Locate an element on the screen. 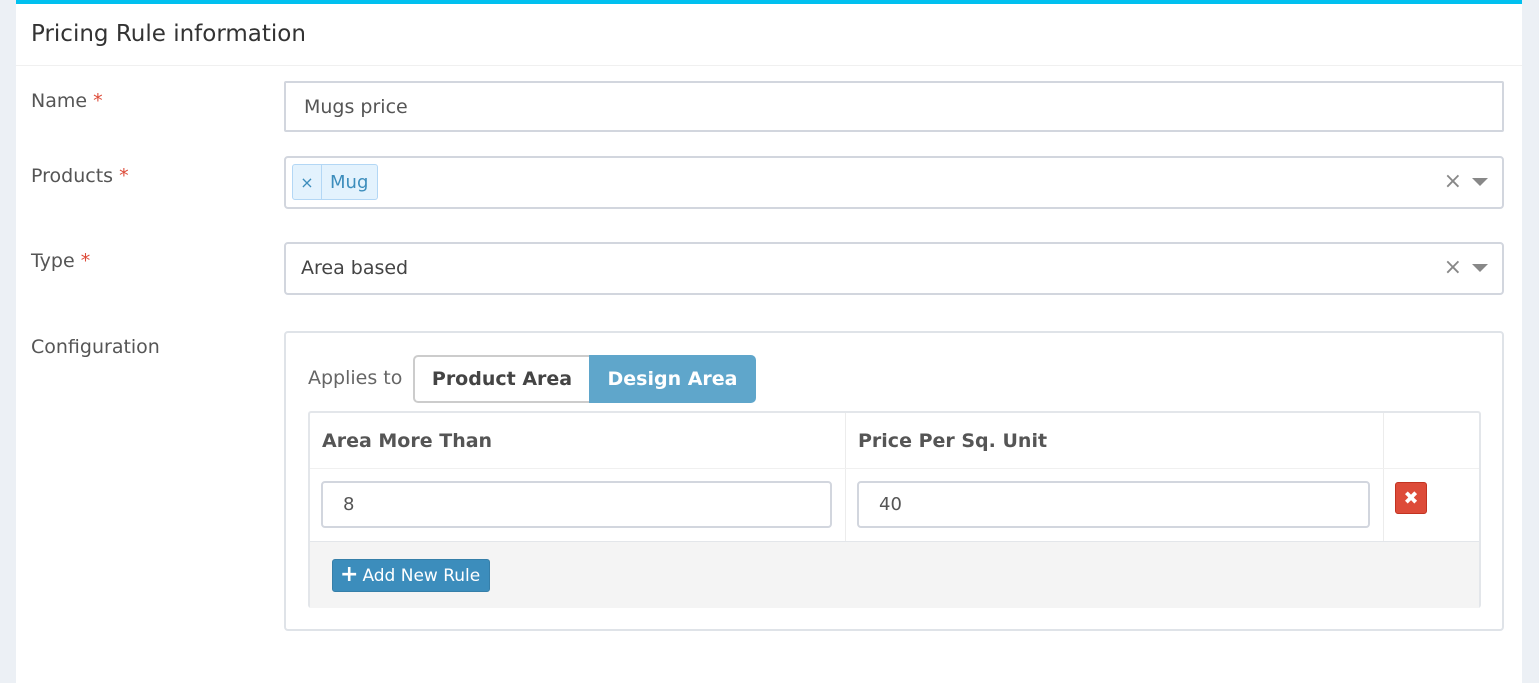 The width and height of the screenshot is (1539, 683). type-label: Type * is located at coordinates (60, 261).